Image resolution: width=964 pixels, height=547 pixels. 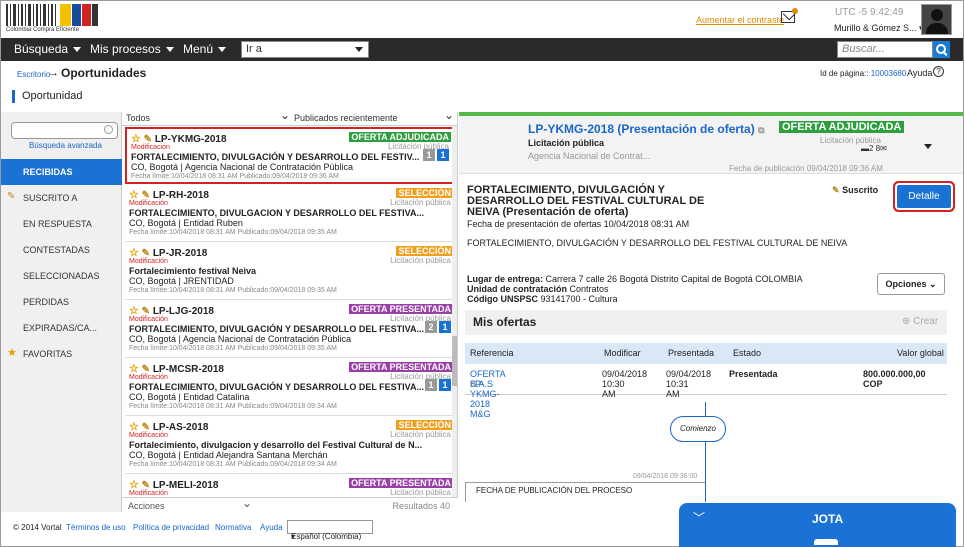 I want to click on advanced-search-link: Búsqueda avanzada, so click(x=65, y=145).